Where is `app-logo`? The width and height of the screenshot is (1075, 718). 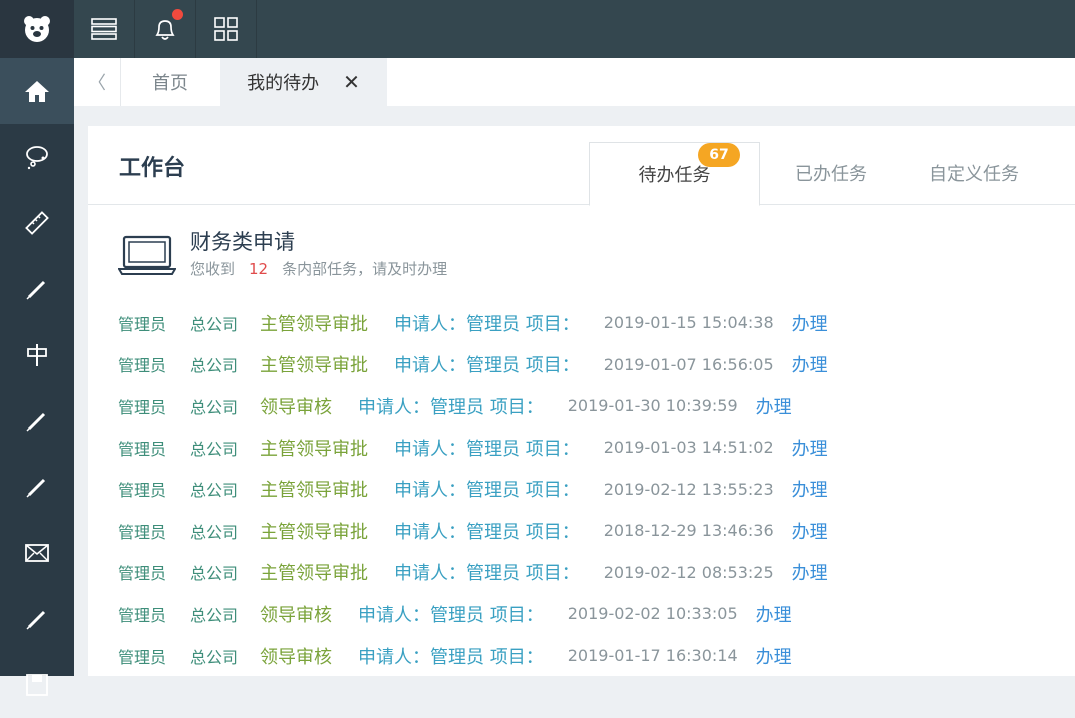 app-logo is located at coordinates (37, 29).